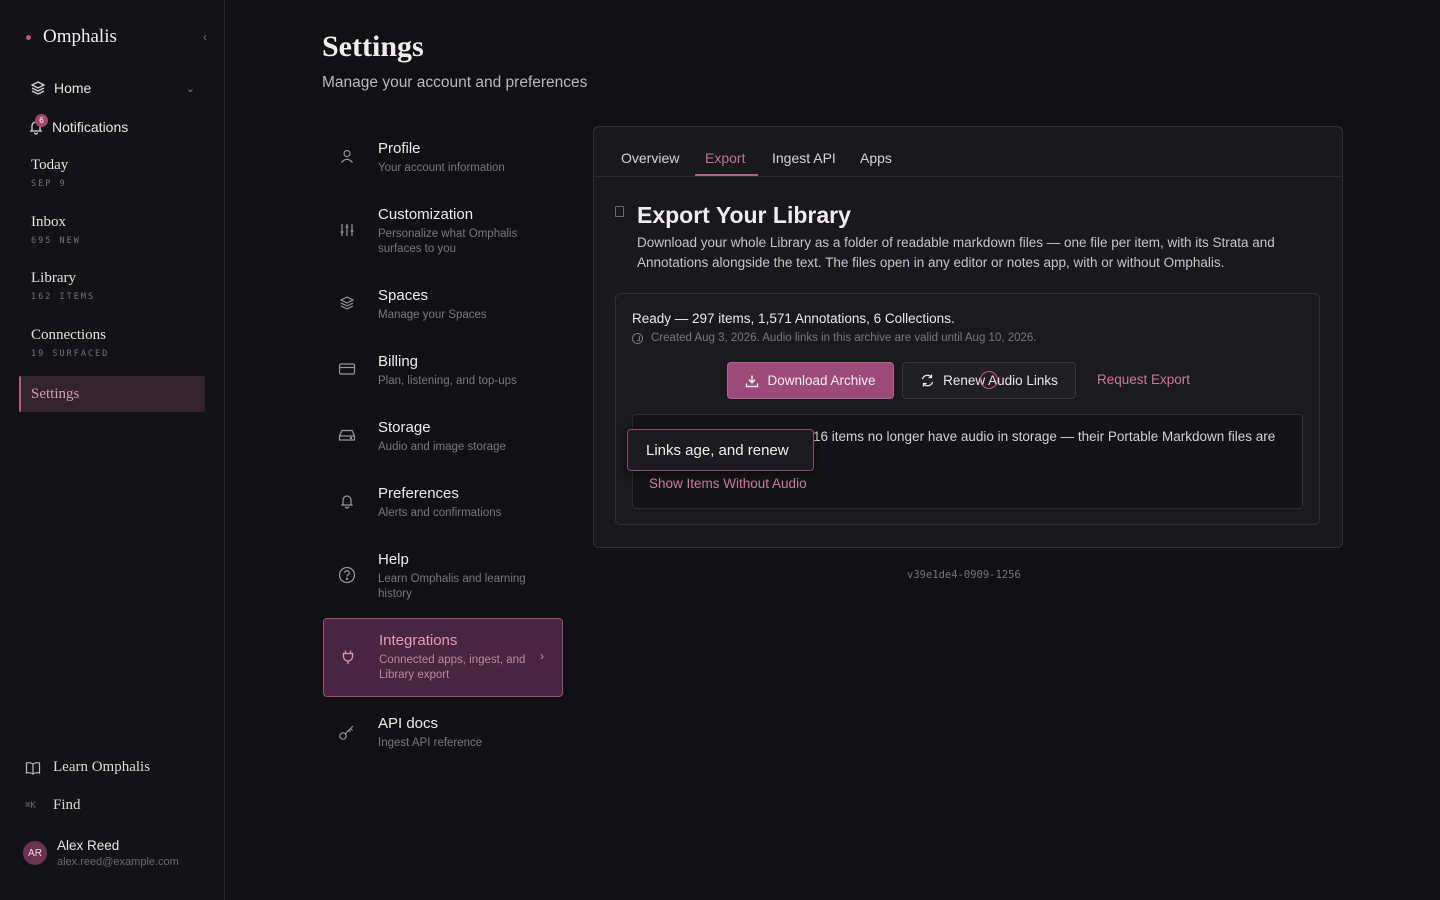 This screenshot has height=900, width=1440. I want to click on active-tab-indicator, so click(726, 175).